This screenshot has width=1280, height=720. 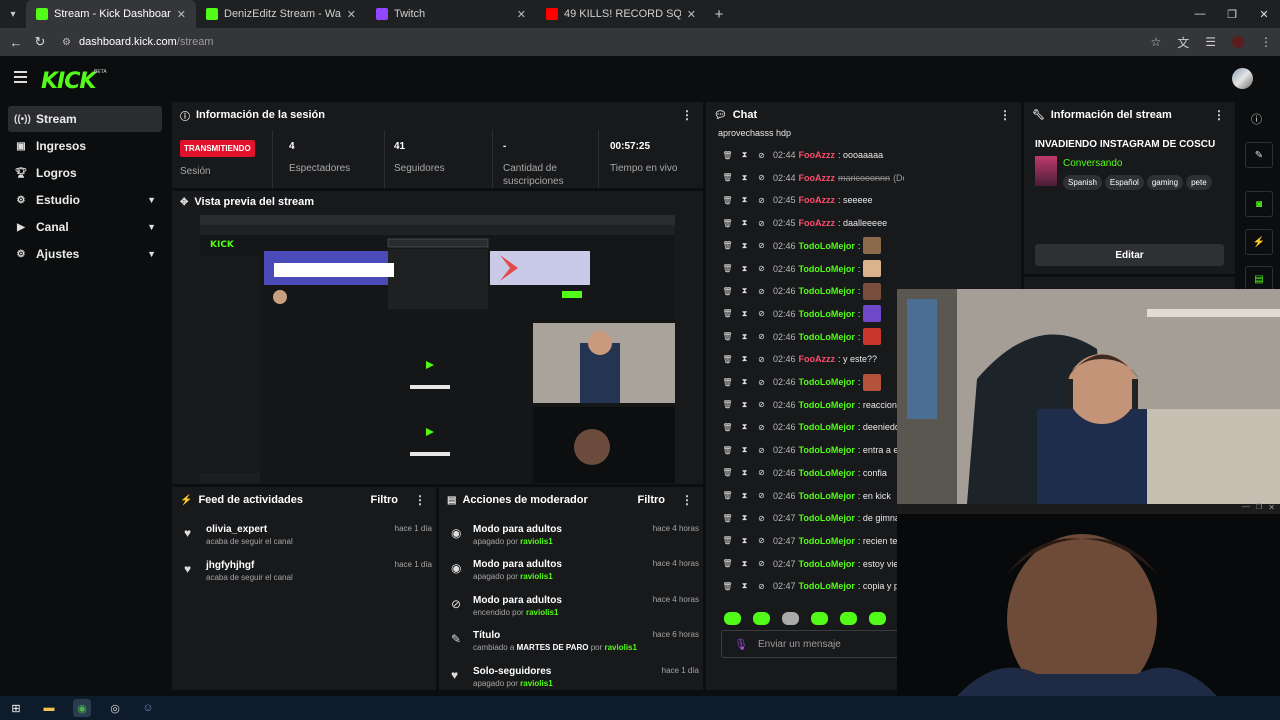 What do you see at coordinates (115, 708) in the screenshot?
I see `obs-icon: ◎` at bounding box center [115, 708].